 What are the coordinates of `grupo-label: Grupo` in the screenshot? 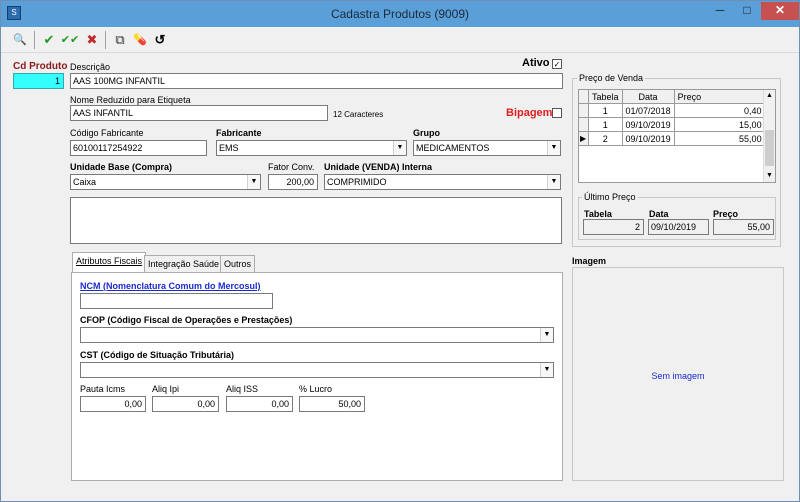 It's located at (426, 133).